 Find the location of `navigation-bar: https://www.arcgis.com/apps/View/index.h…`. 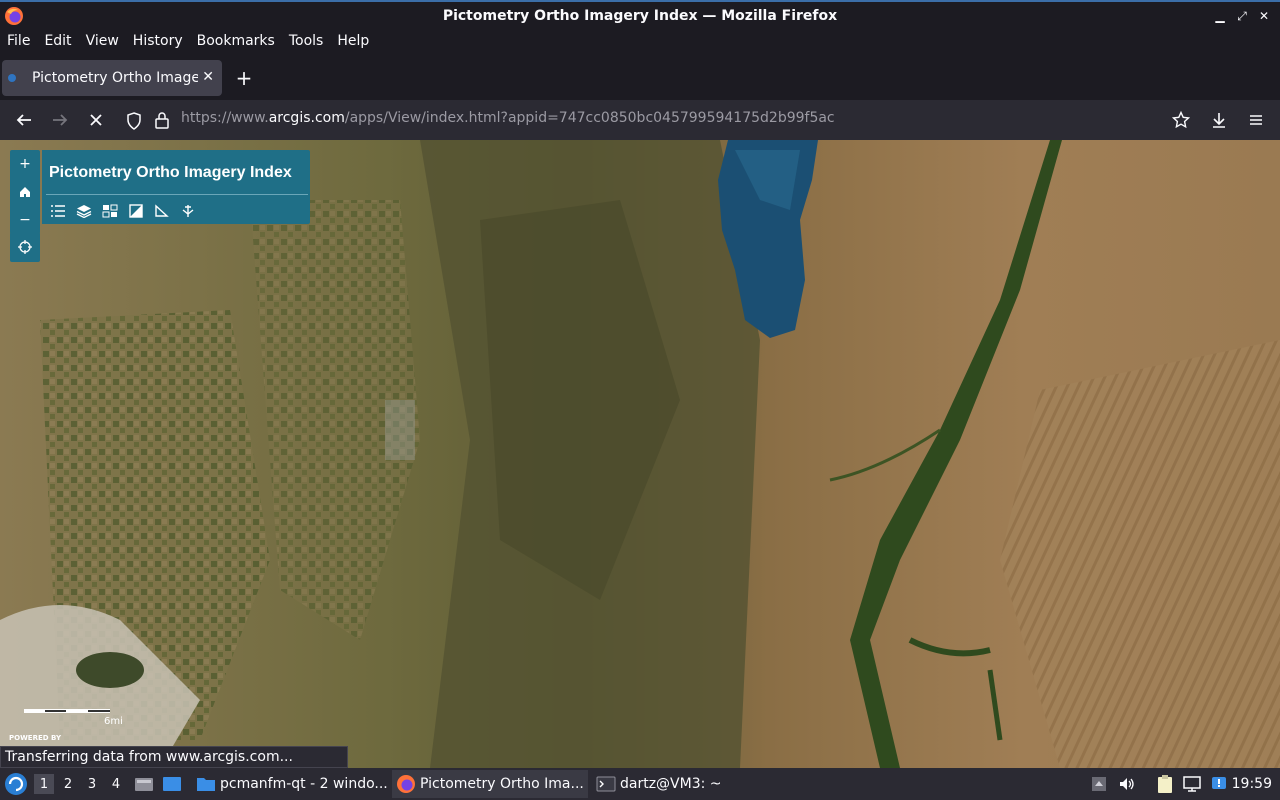

navigation-bar: https://www.arcgis.com/apps/View/index.h… is located at coordinates (640, 120).